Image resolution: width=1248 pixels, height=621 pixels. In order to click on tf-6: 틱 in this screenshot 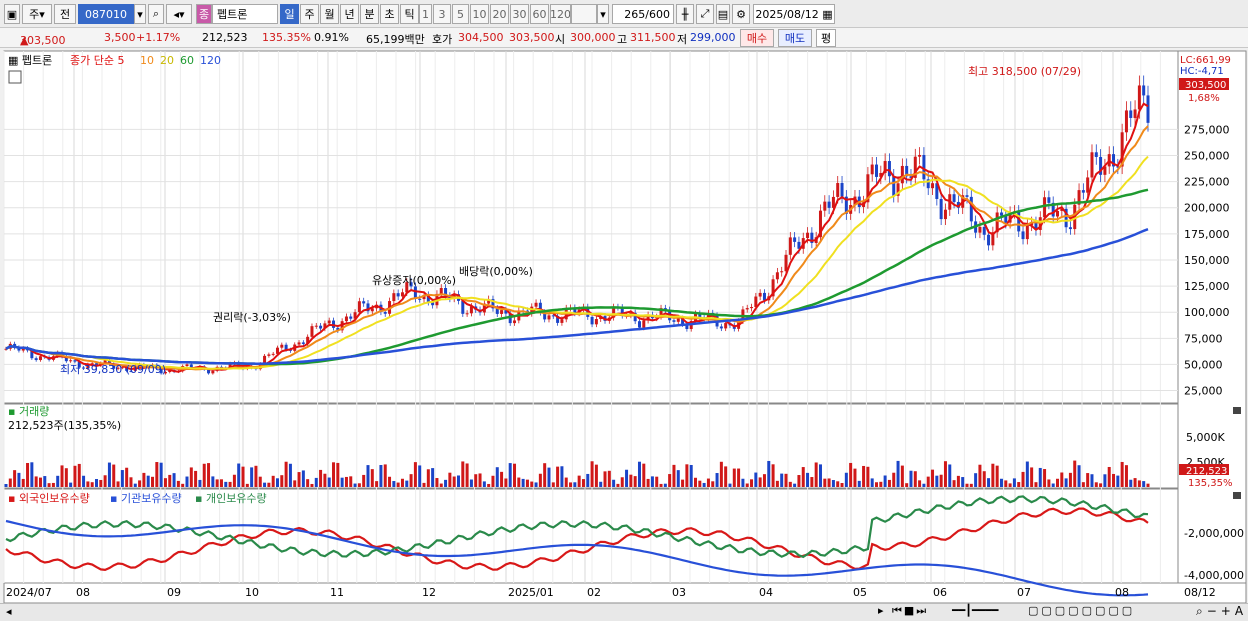, I will do `click(409, 14)`.